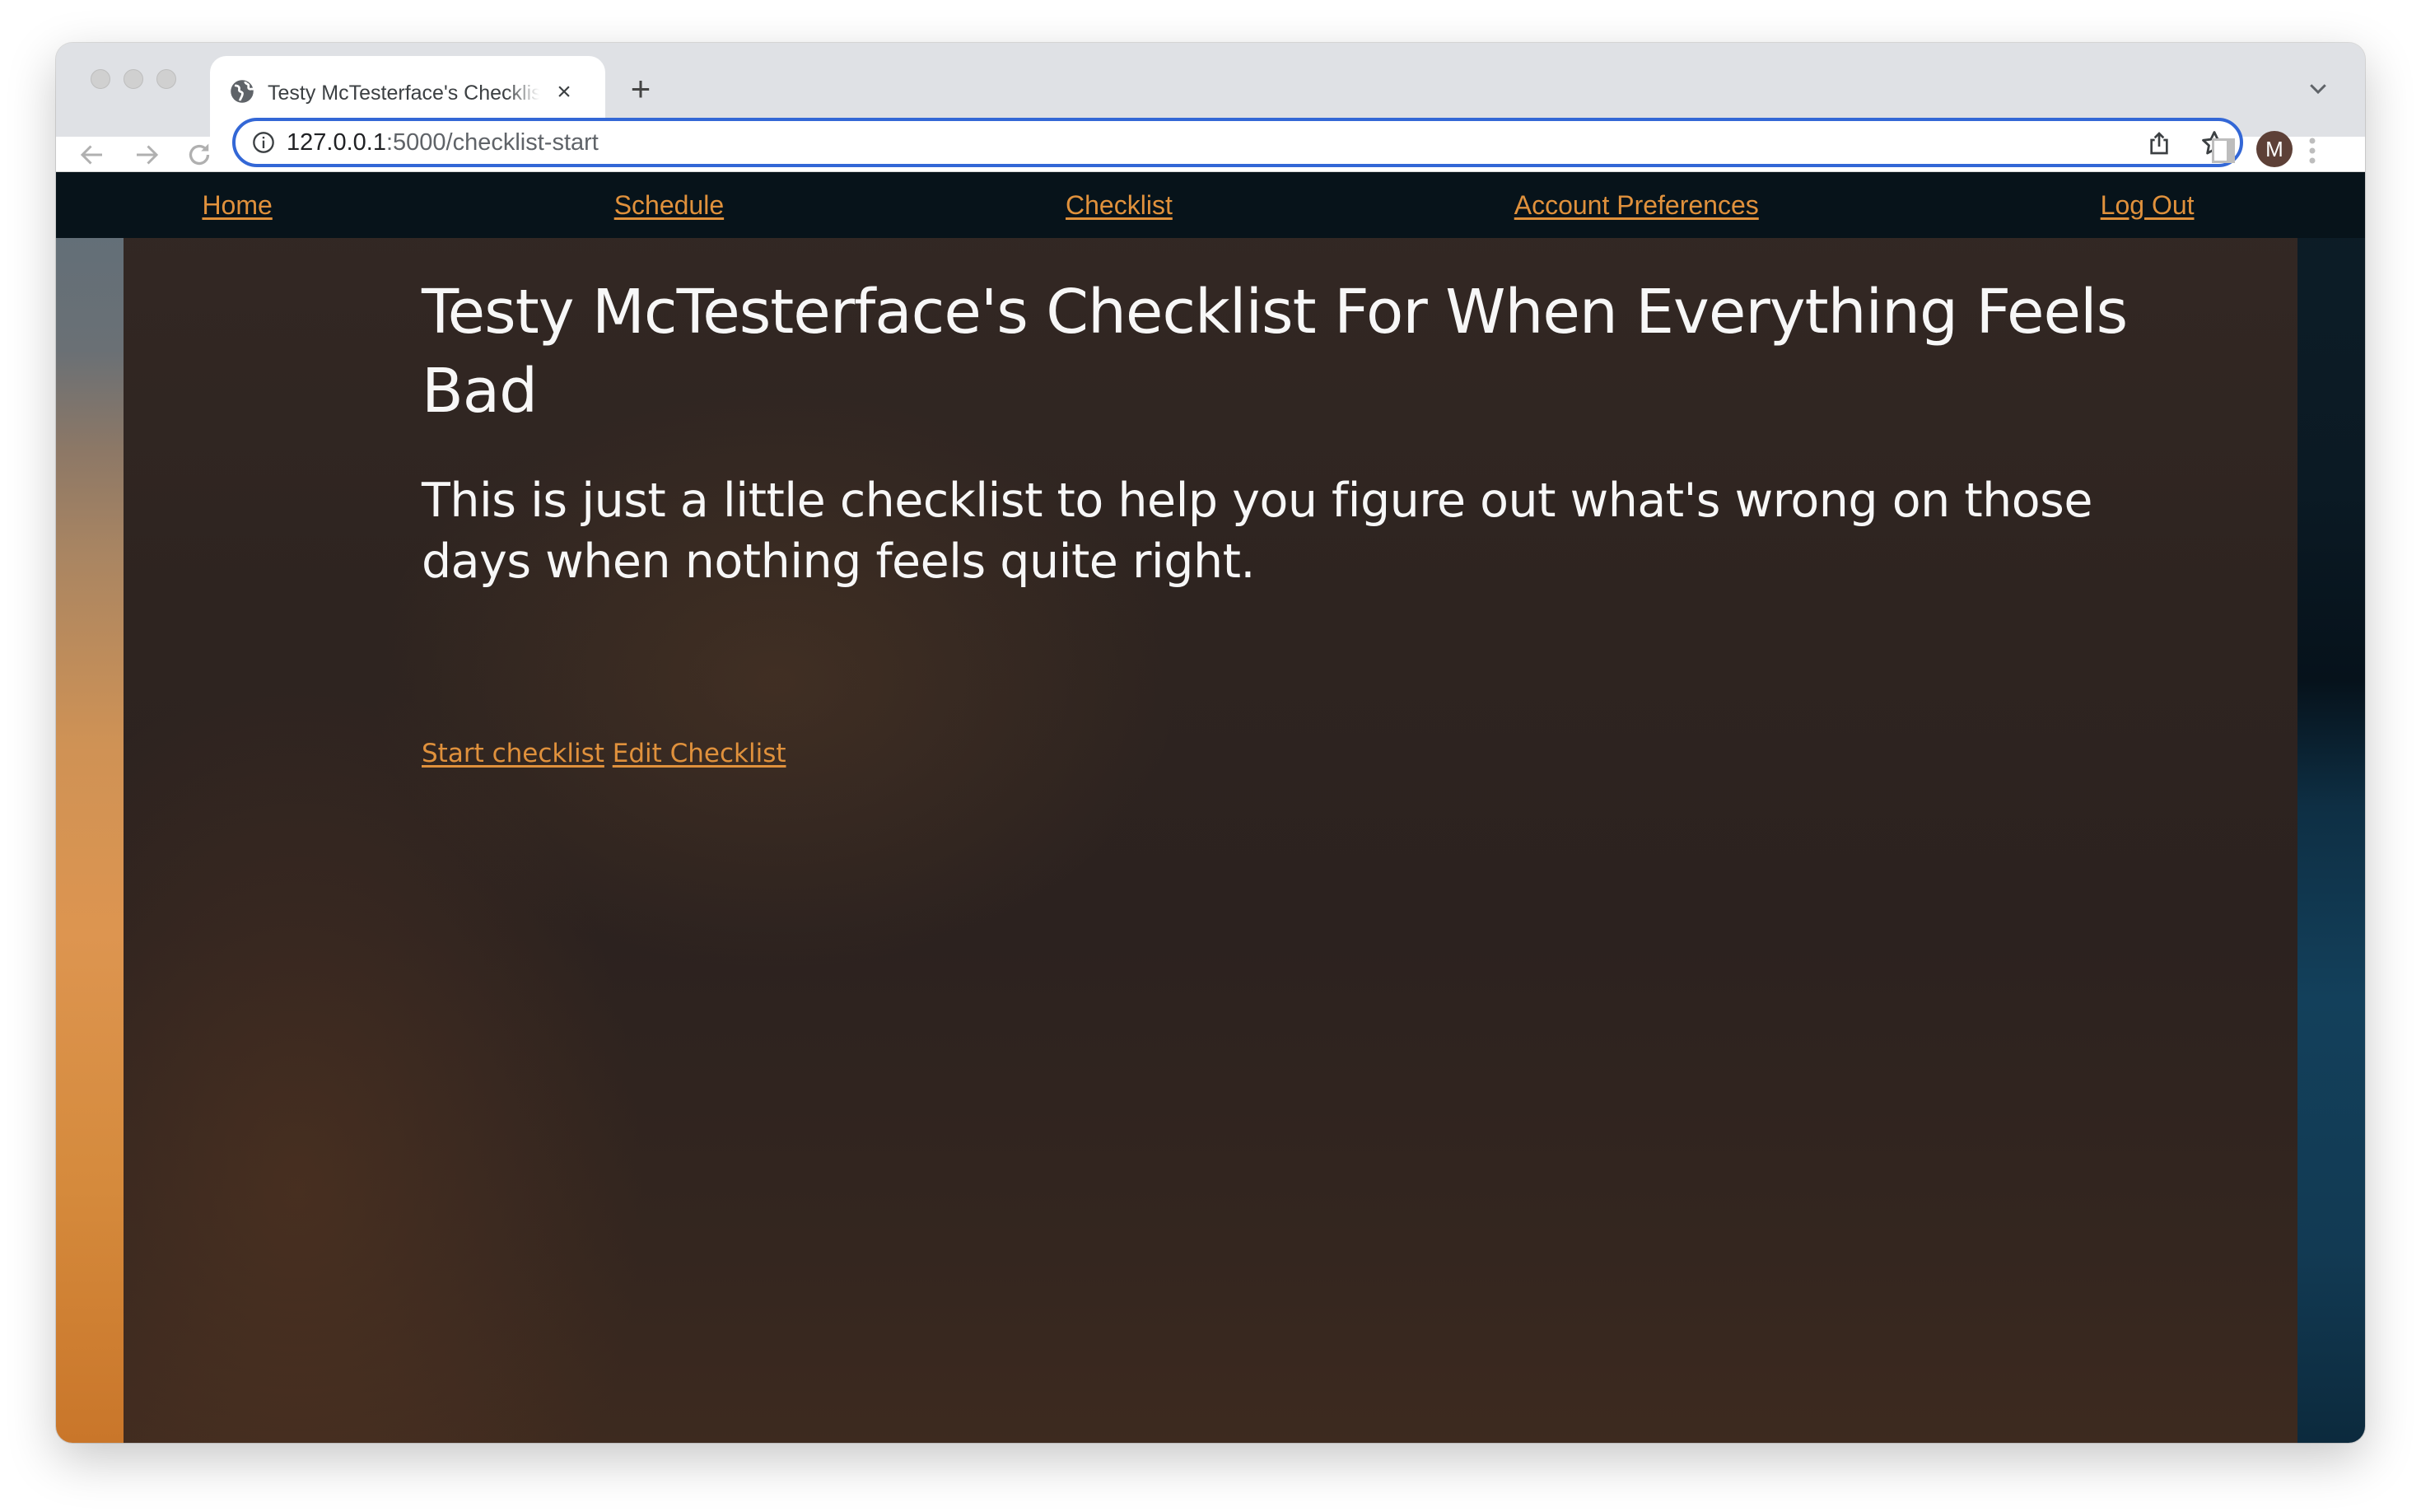  What do you see at coordinates (263, 142) in the screenshot?
I see `info-icon` at bounding box center [263, 142].